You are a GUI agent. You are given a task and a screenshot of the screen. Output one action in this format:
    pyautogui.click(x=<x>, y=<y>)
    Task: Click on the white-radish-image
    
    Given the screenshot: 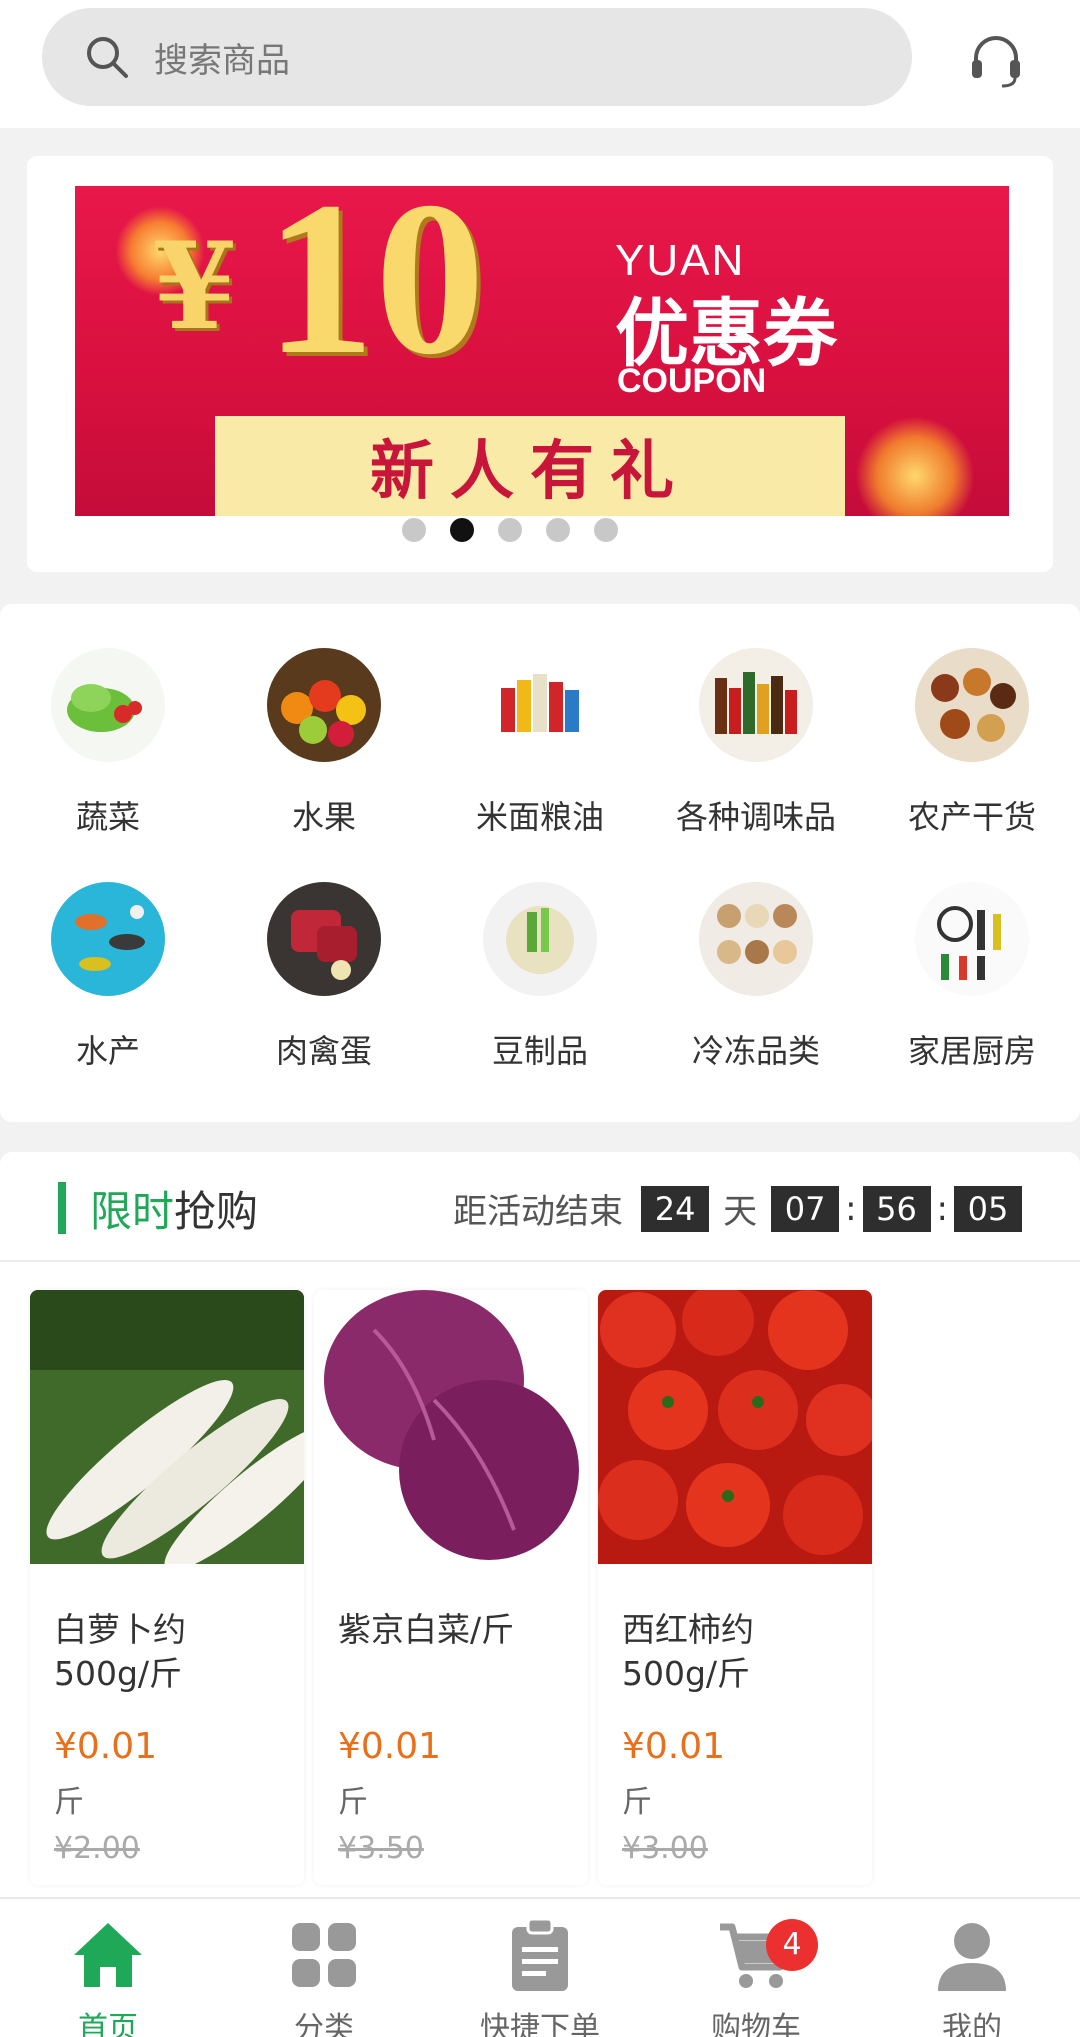 What is the action you would take?
    pyautogui.click(x=167, y=1430)
    